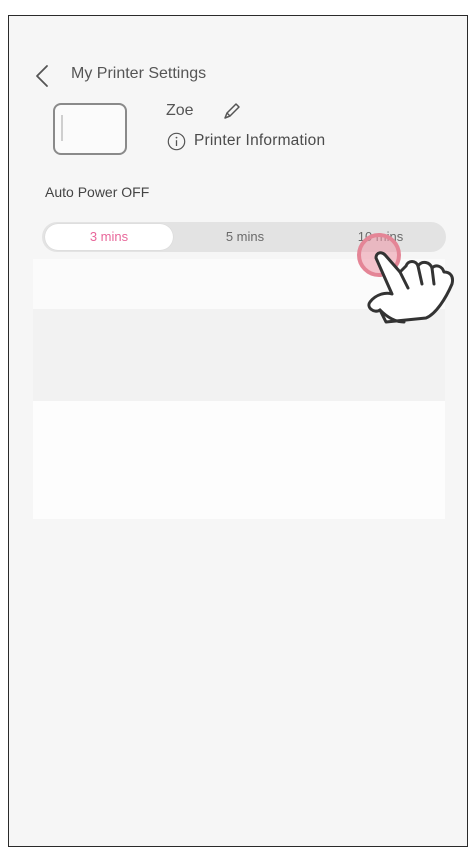 The height and width of the screenshot is (858, 473). I want to click on printer-name: Zoe, so click(180, 110).